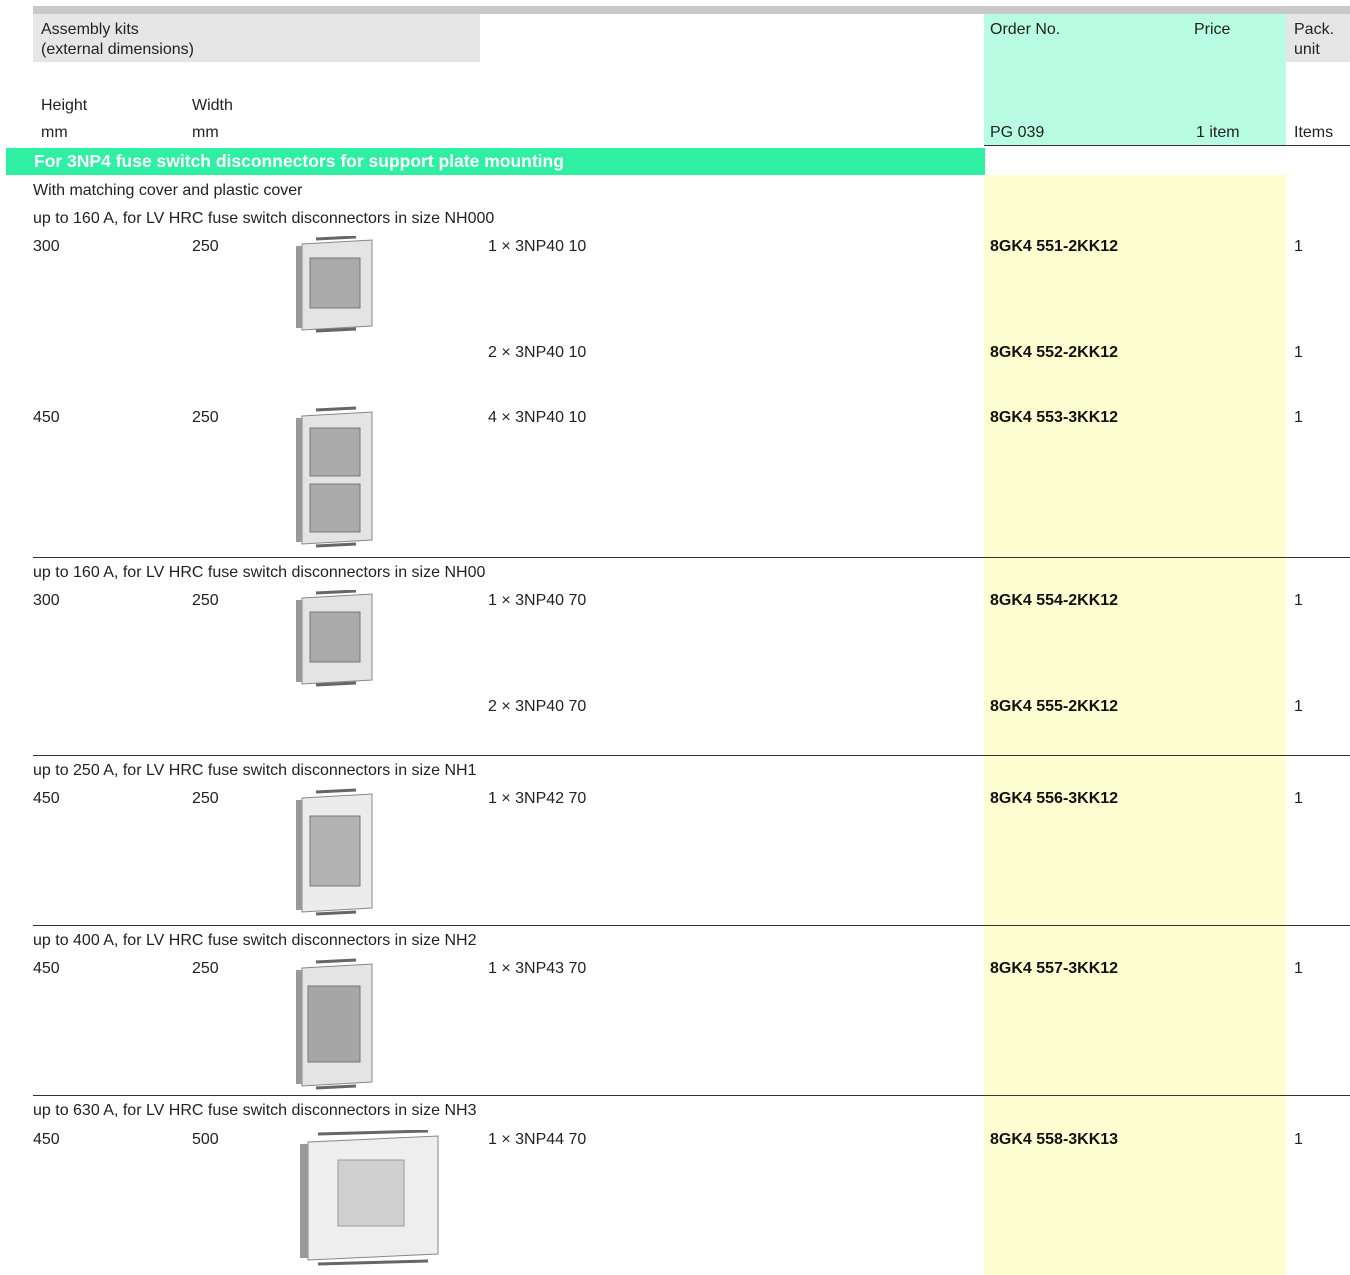  What do you see at coordinates (1054, 417) in the screenshot?
I see `cell-order-no: 8GK4 553-3KK12` at bounding box center [1054, 417].